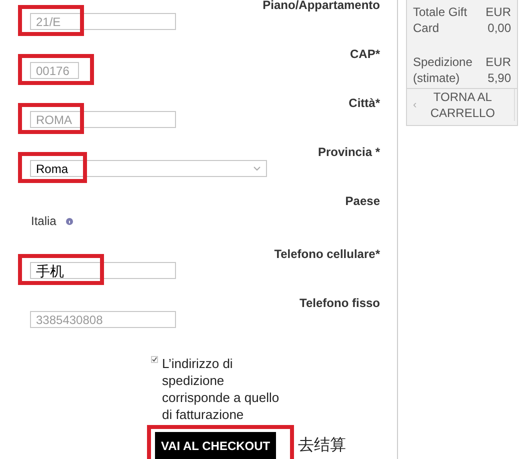 The image size is (530, 459). Describe the element at coordinates (440, 20) in the screenshot. I see `summary-label: Totale Gift Card` at that location.